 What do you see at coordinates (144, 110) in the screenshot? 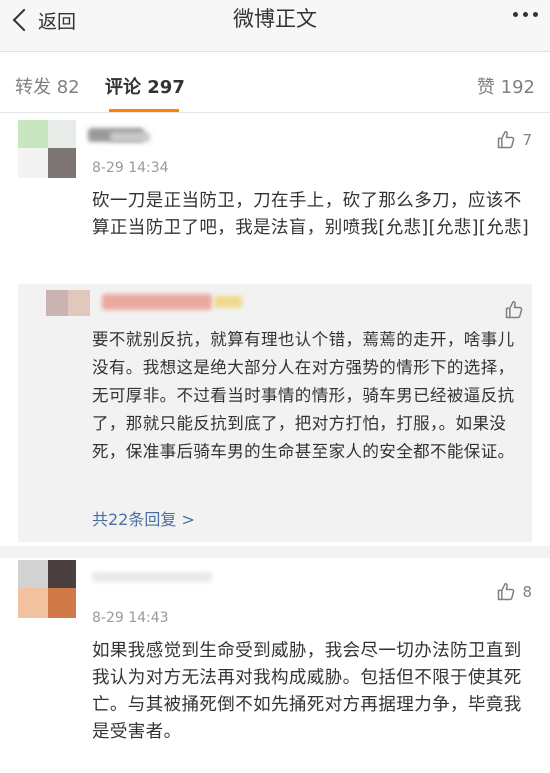
I see `active-tab-indicator` at bounding box center [144, 110].